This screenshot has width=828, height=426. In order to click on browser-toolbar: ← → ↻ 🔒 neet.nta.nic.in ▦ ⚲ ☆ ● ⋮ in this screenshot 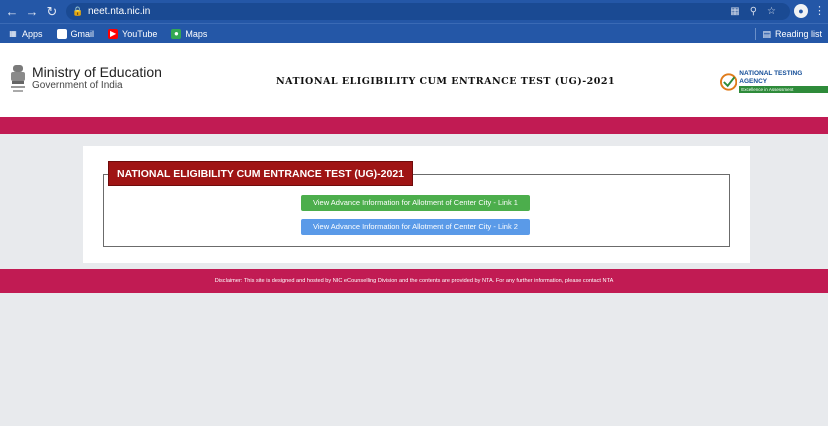, I will do `click(414, 11)`.